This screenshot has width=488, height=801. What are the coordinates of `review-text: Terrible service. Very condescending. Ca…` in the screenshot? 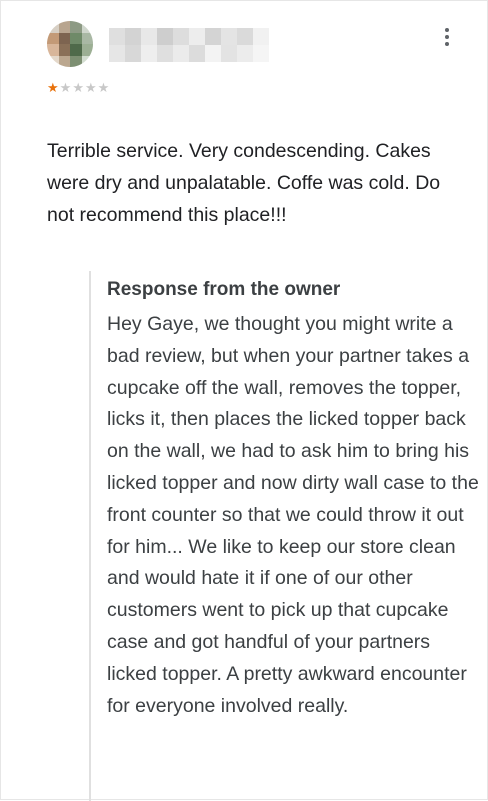 It's located at (244, 183).